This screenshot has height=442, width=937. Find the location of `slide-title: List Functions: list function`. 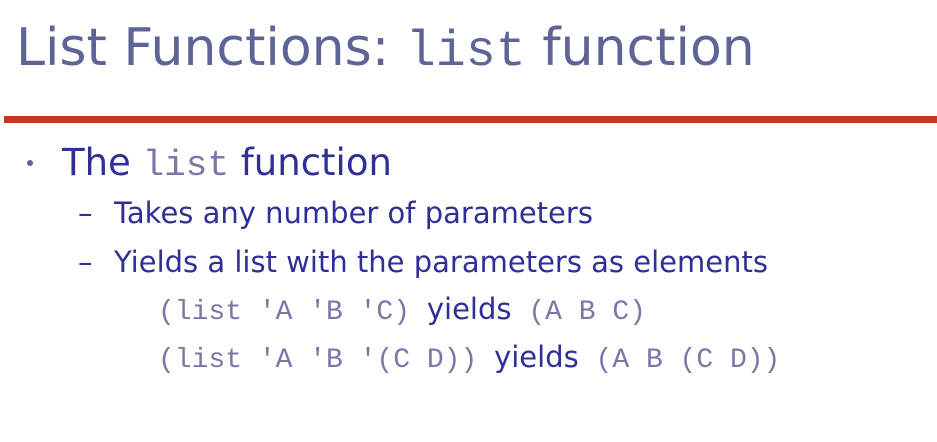

slide-title: List Functions: list function is located at coordinates (385, 50).